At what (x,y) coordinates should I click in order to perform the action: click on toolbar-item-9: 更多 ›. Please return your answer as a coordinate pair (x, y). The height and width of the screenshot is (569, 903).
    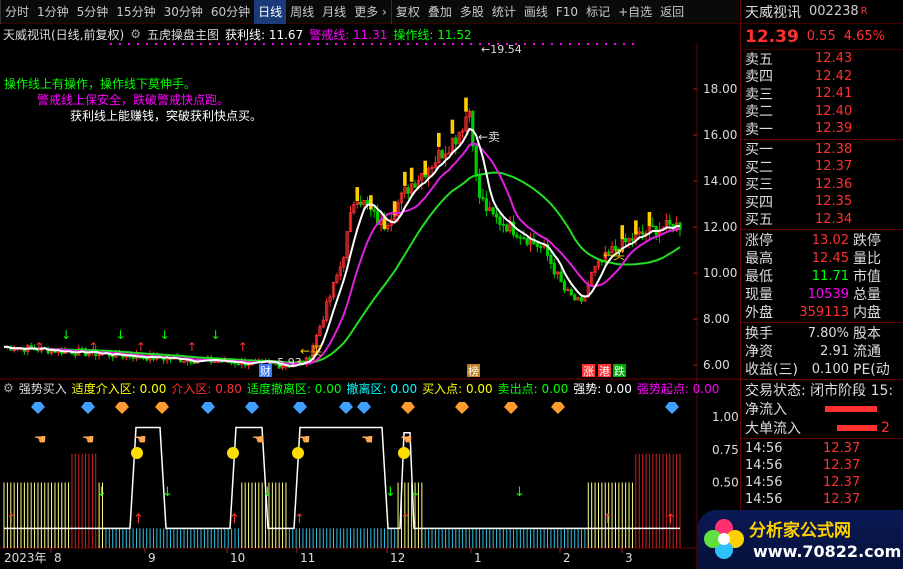
    Looking at the image, I should click on (370, 12).